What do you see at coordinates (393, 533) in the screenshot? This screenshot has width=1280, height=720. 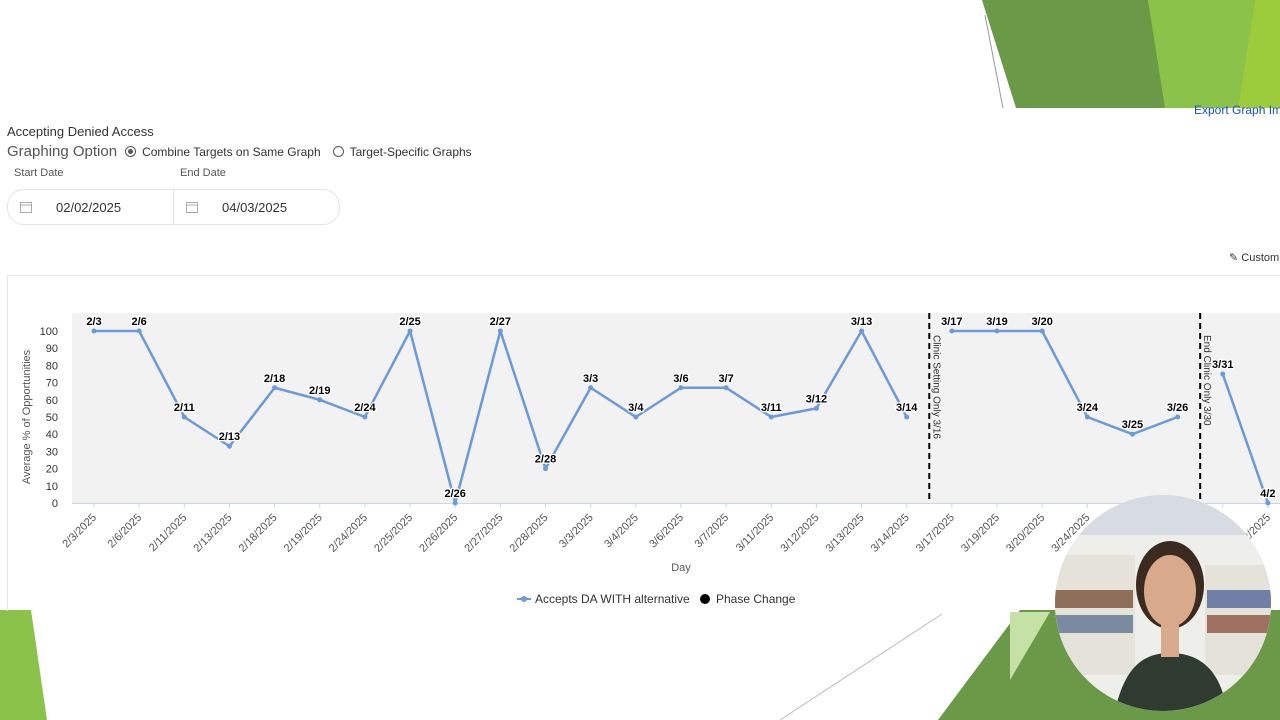 I see `x-tick-label: 2/25/2025` at bounding box center [393, 533].